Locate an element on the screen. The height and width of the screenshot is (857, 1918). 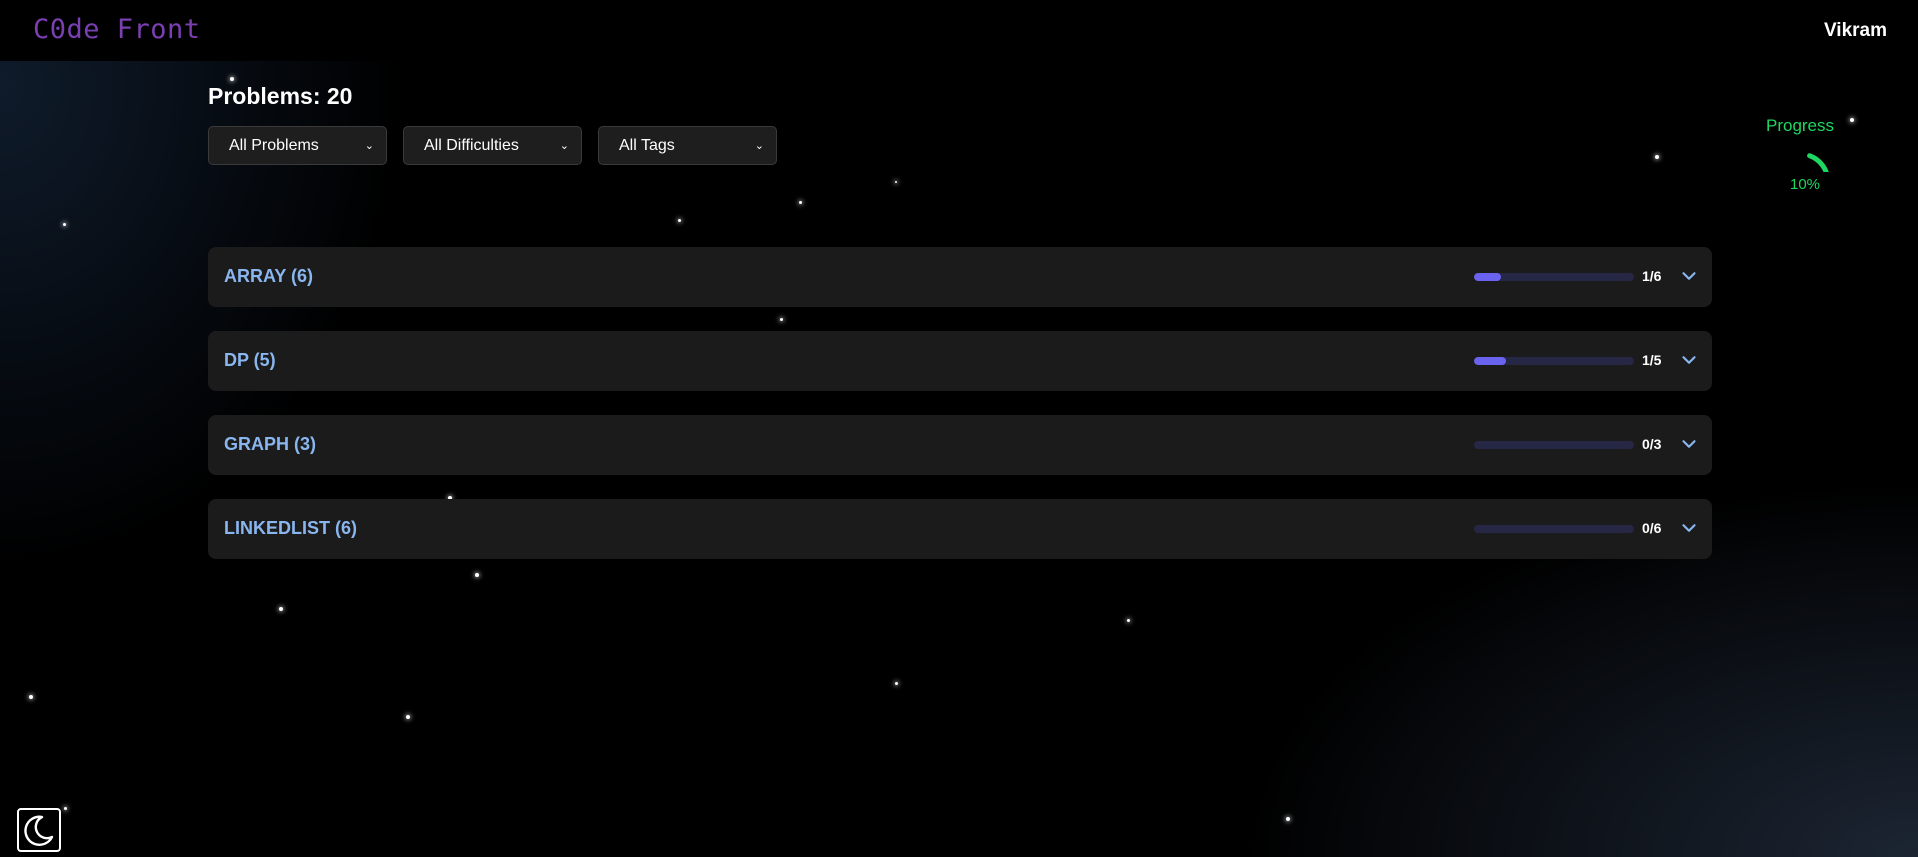
problem-status-filter: All Problems ⌄ is located at coordinates (297, 145).